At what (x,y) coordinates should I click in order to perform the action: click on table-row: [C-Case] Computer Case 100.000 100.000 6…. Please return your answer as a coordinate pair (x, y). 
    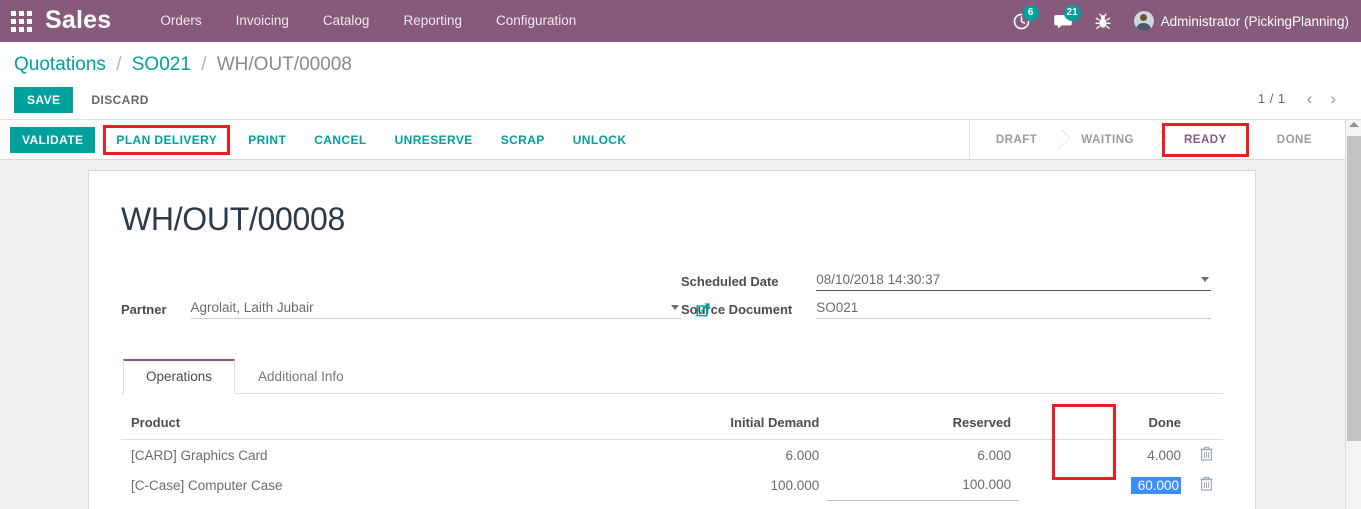
    Looking at the image, I should click on (672, 485).